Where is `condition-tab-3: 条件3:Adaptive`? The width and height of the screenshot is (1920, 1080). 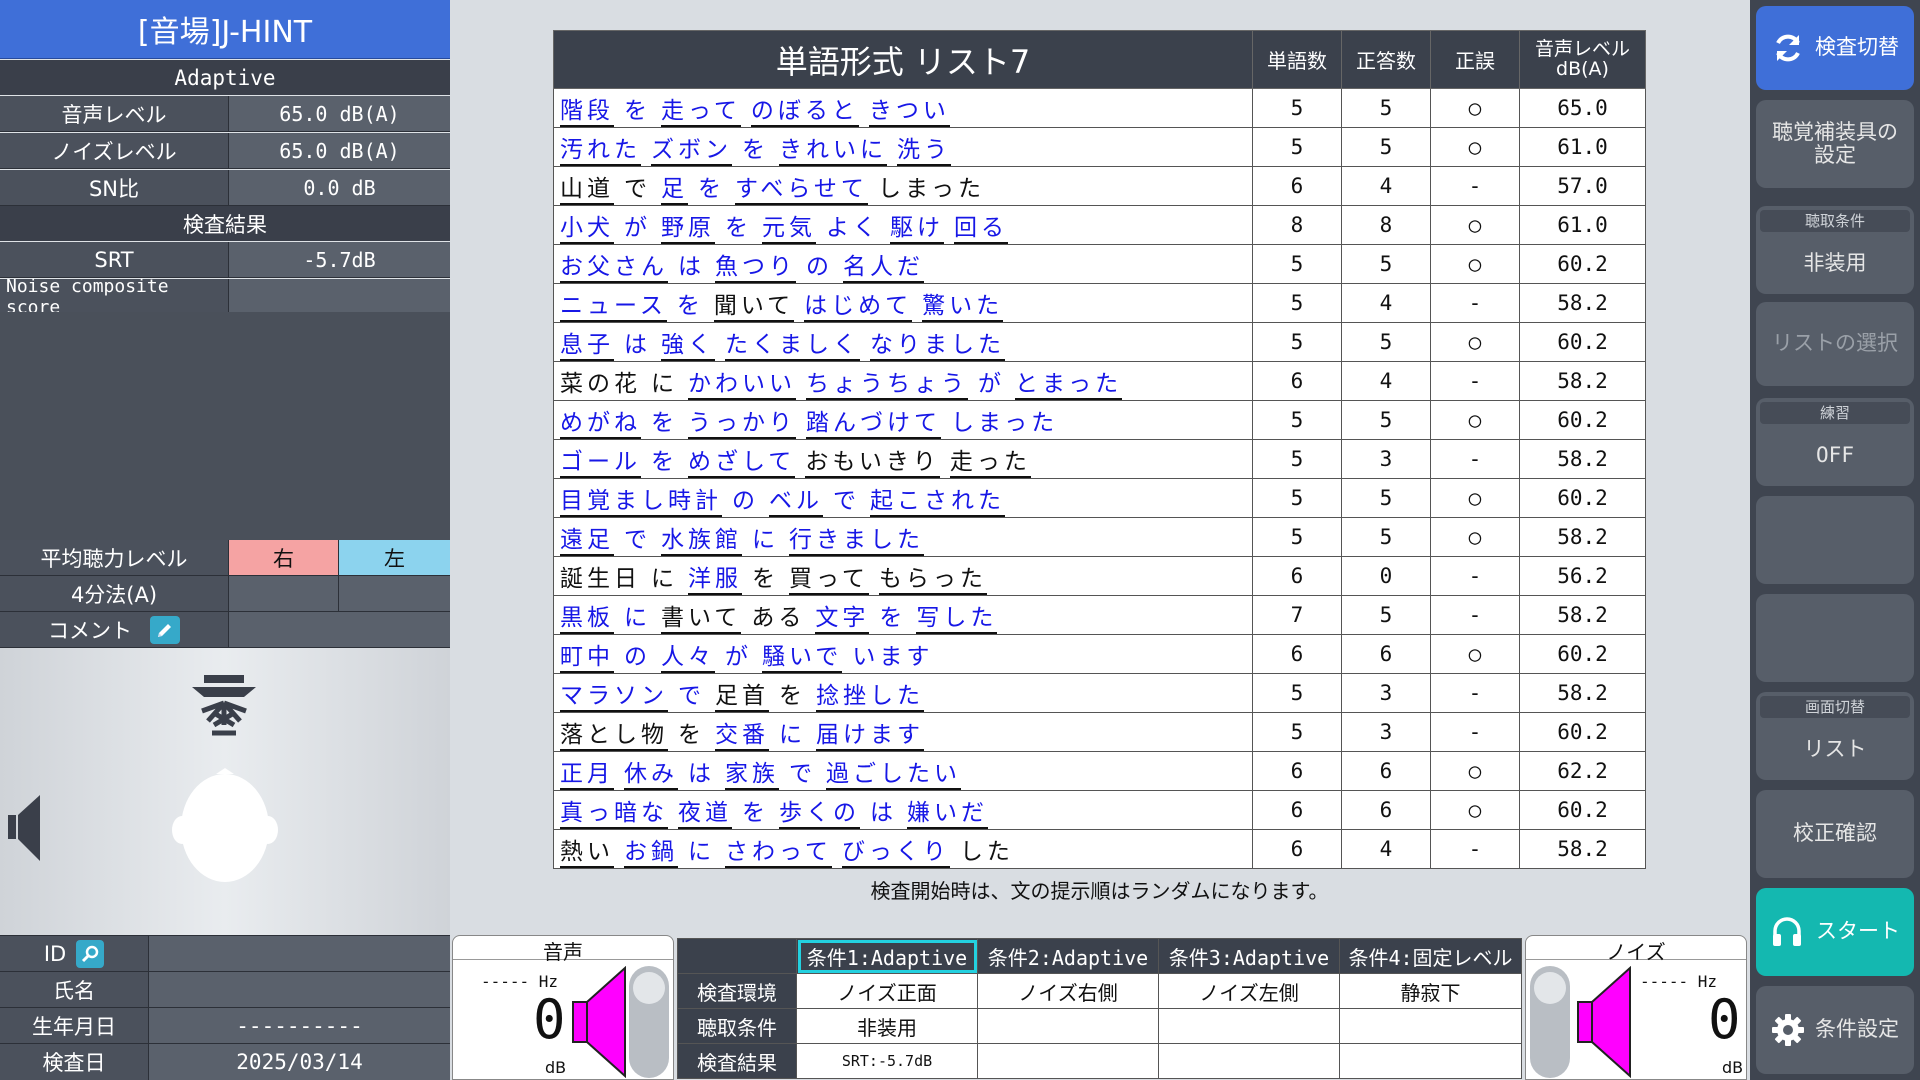 condition-tab-3: 条件3:Adaptive is located at coordinates (1249, 956).